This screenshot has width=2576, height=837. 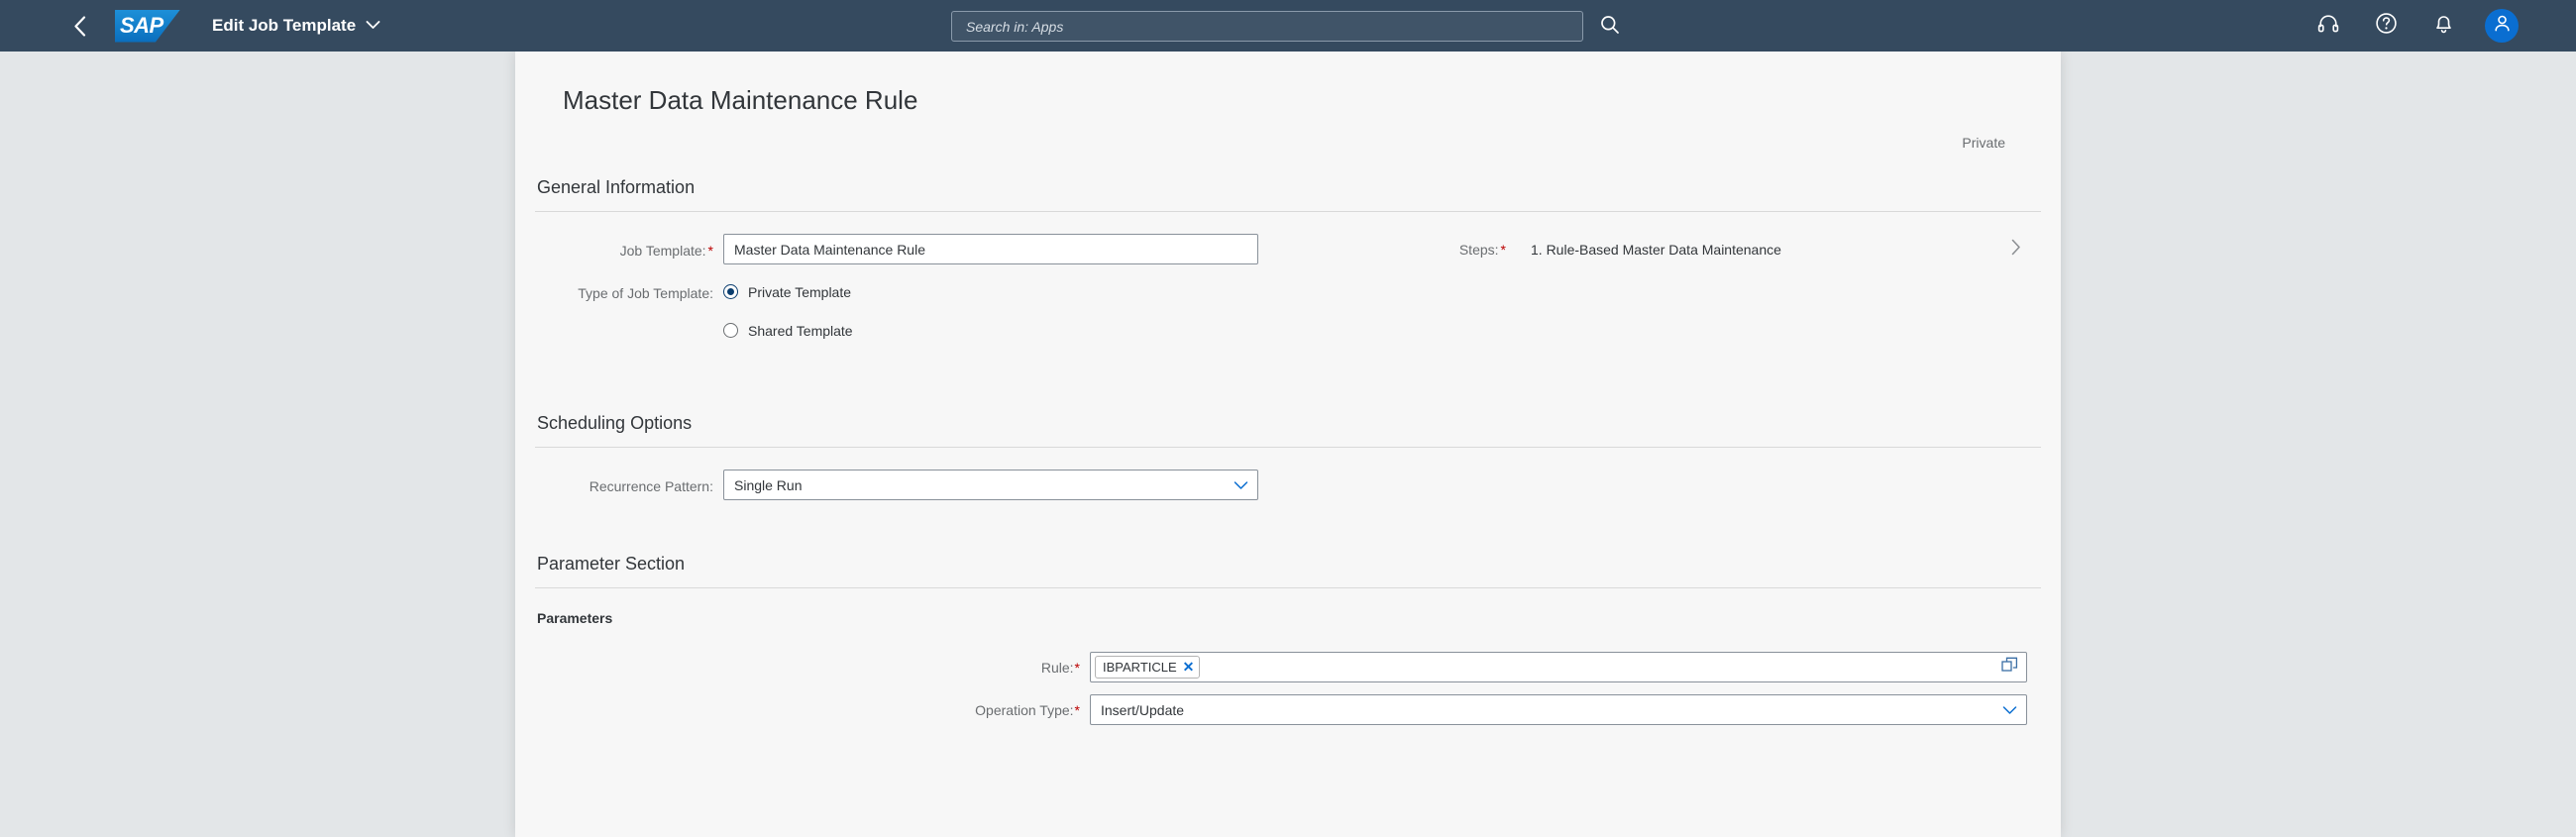 I want to click on rule-token: IBPARTICLE ✕, so click(x=1148, y=668).